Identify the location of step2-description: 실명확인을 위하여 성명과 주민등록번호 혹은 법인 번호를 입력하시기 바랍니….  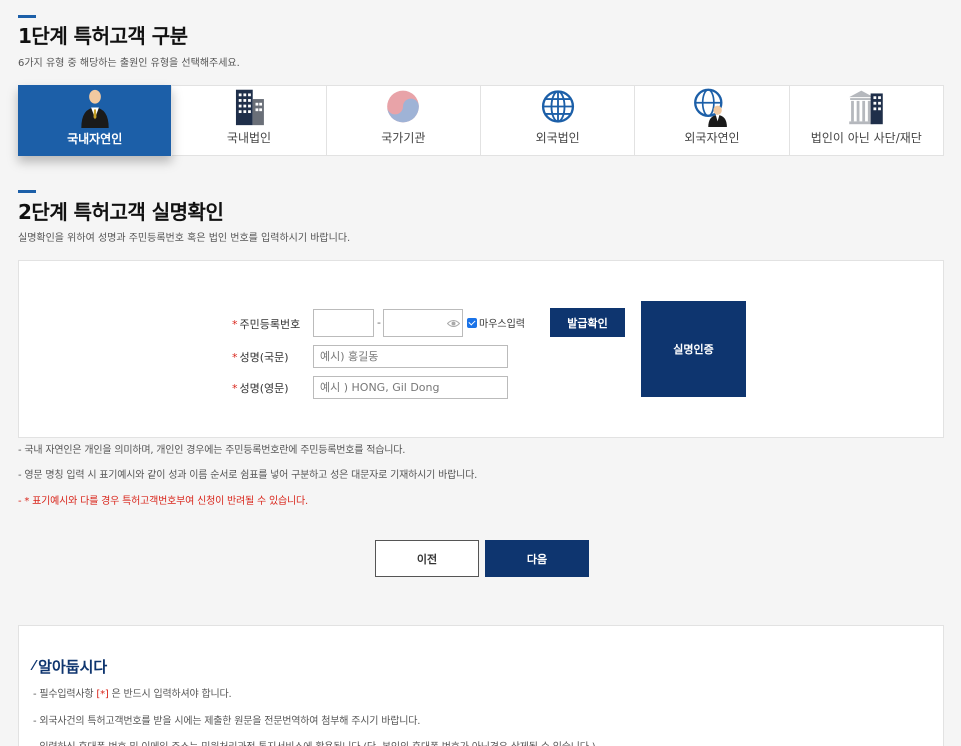
(184, 238).